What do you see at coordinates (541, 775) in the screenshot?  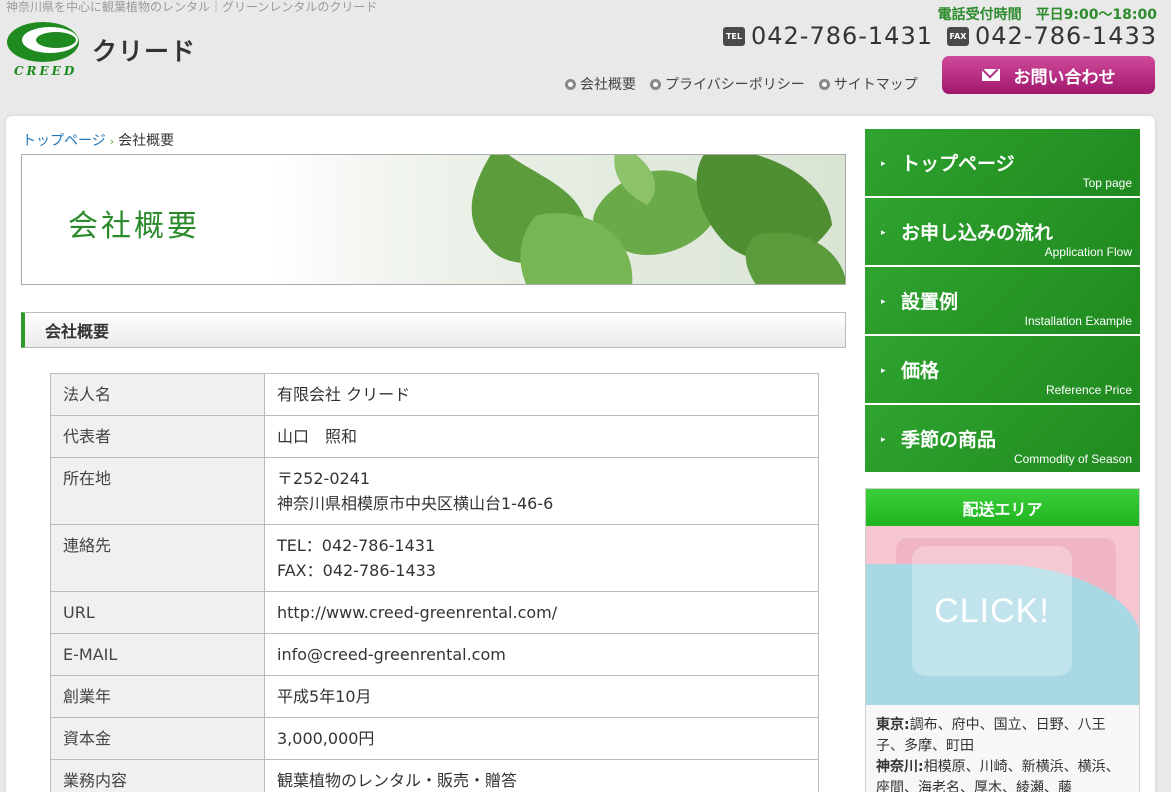 I see `info-value: 観葉植物のレンタル・販売・贈答ガーデニングのトータルサポート` at bounding box center [541, 775].